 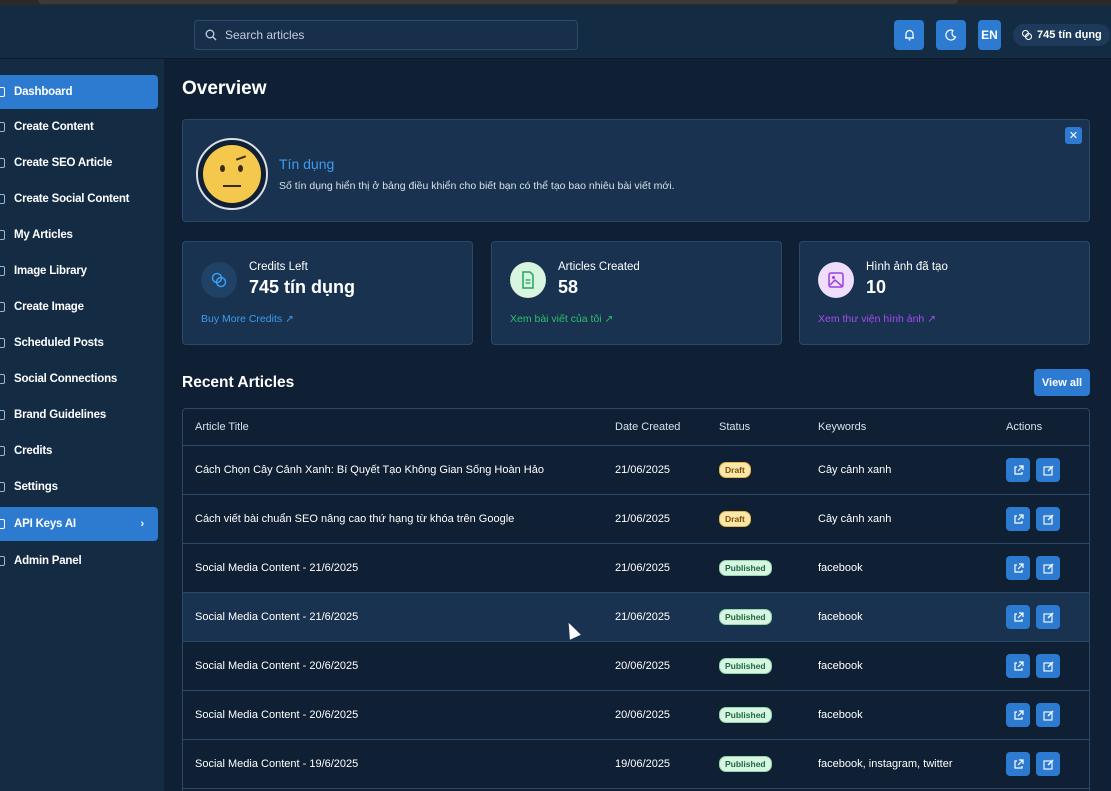 I want to click on share-icon, so click(x=2, y=199).